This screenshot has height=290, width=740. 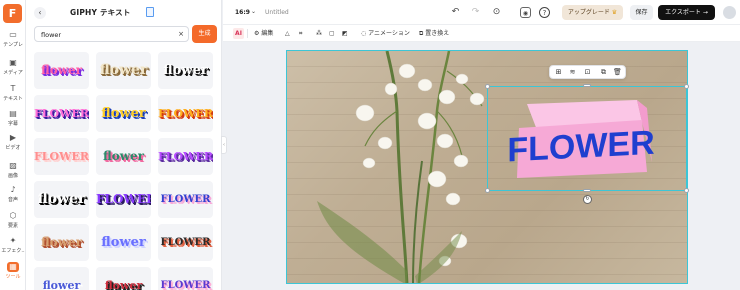 What do you see at coordinates (729, 12) in the screenshot?
I see `avatar` at bounding box center [729, 12].